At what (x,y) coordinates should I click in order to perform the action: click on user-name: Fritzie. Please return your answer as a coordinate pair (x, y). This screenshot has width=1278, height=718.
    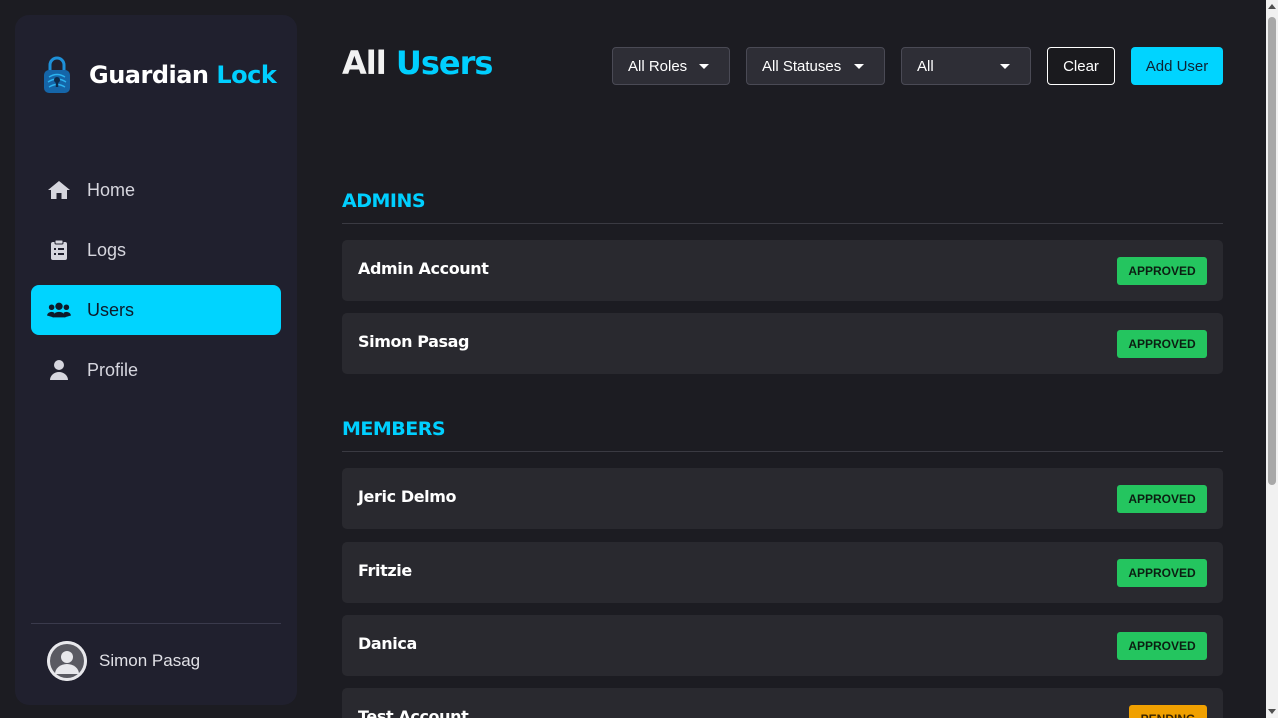
    Looking at the image, I should click on (385, 570).